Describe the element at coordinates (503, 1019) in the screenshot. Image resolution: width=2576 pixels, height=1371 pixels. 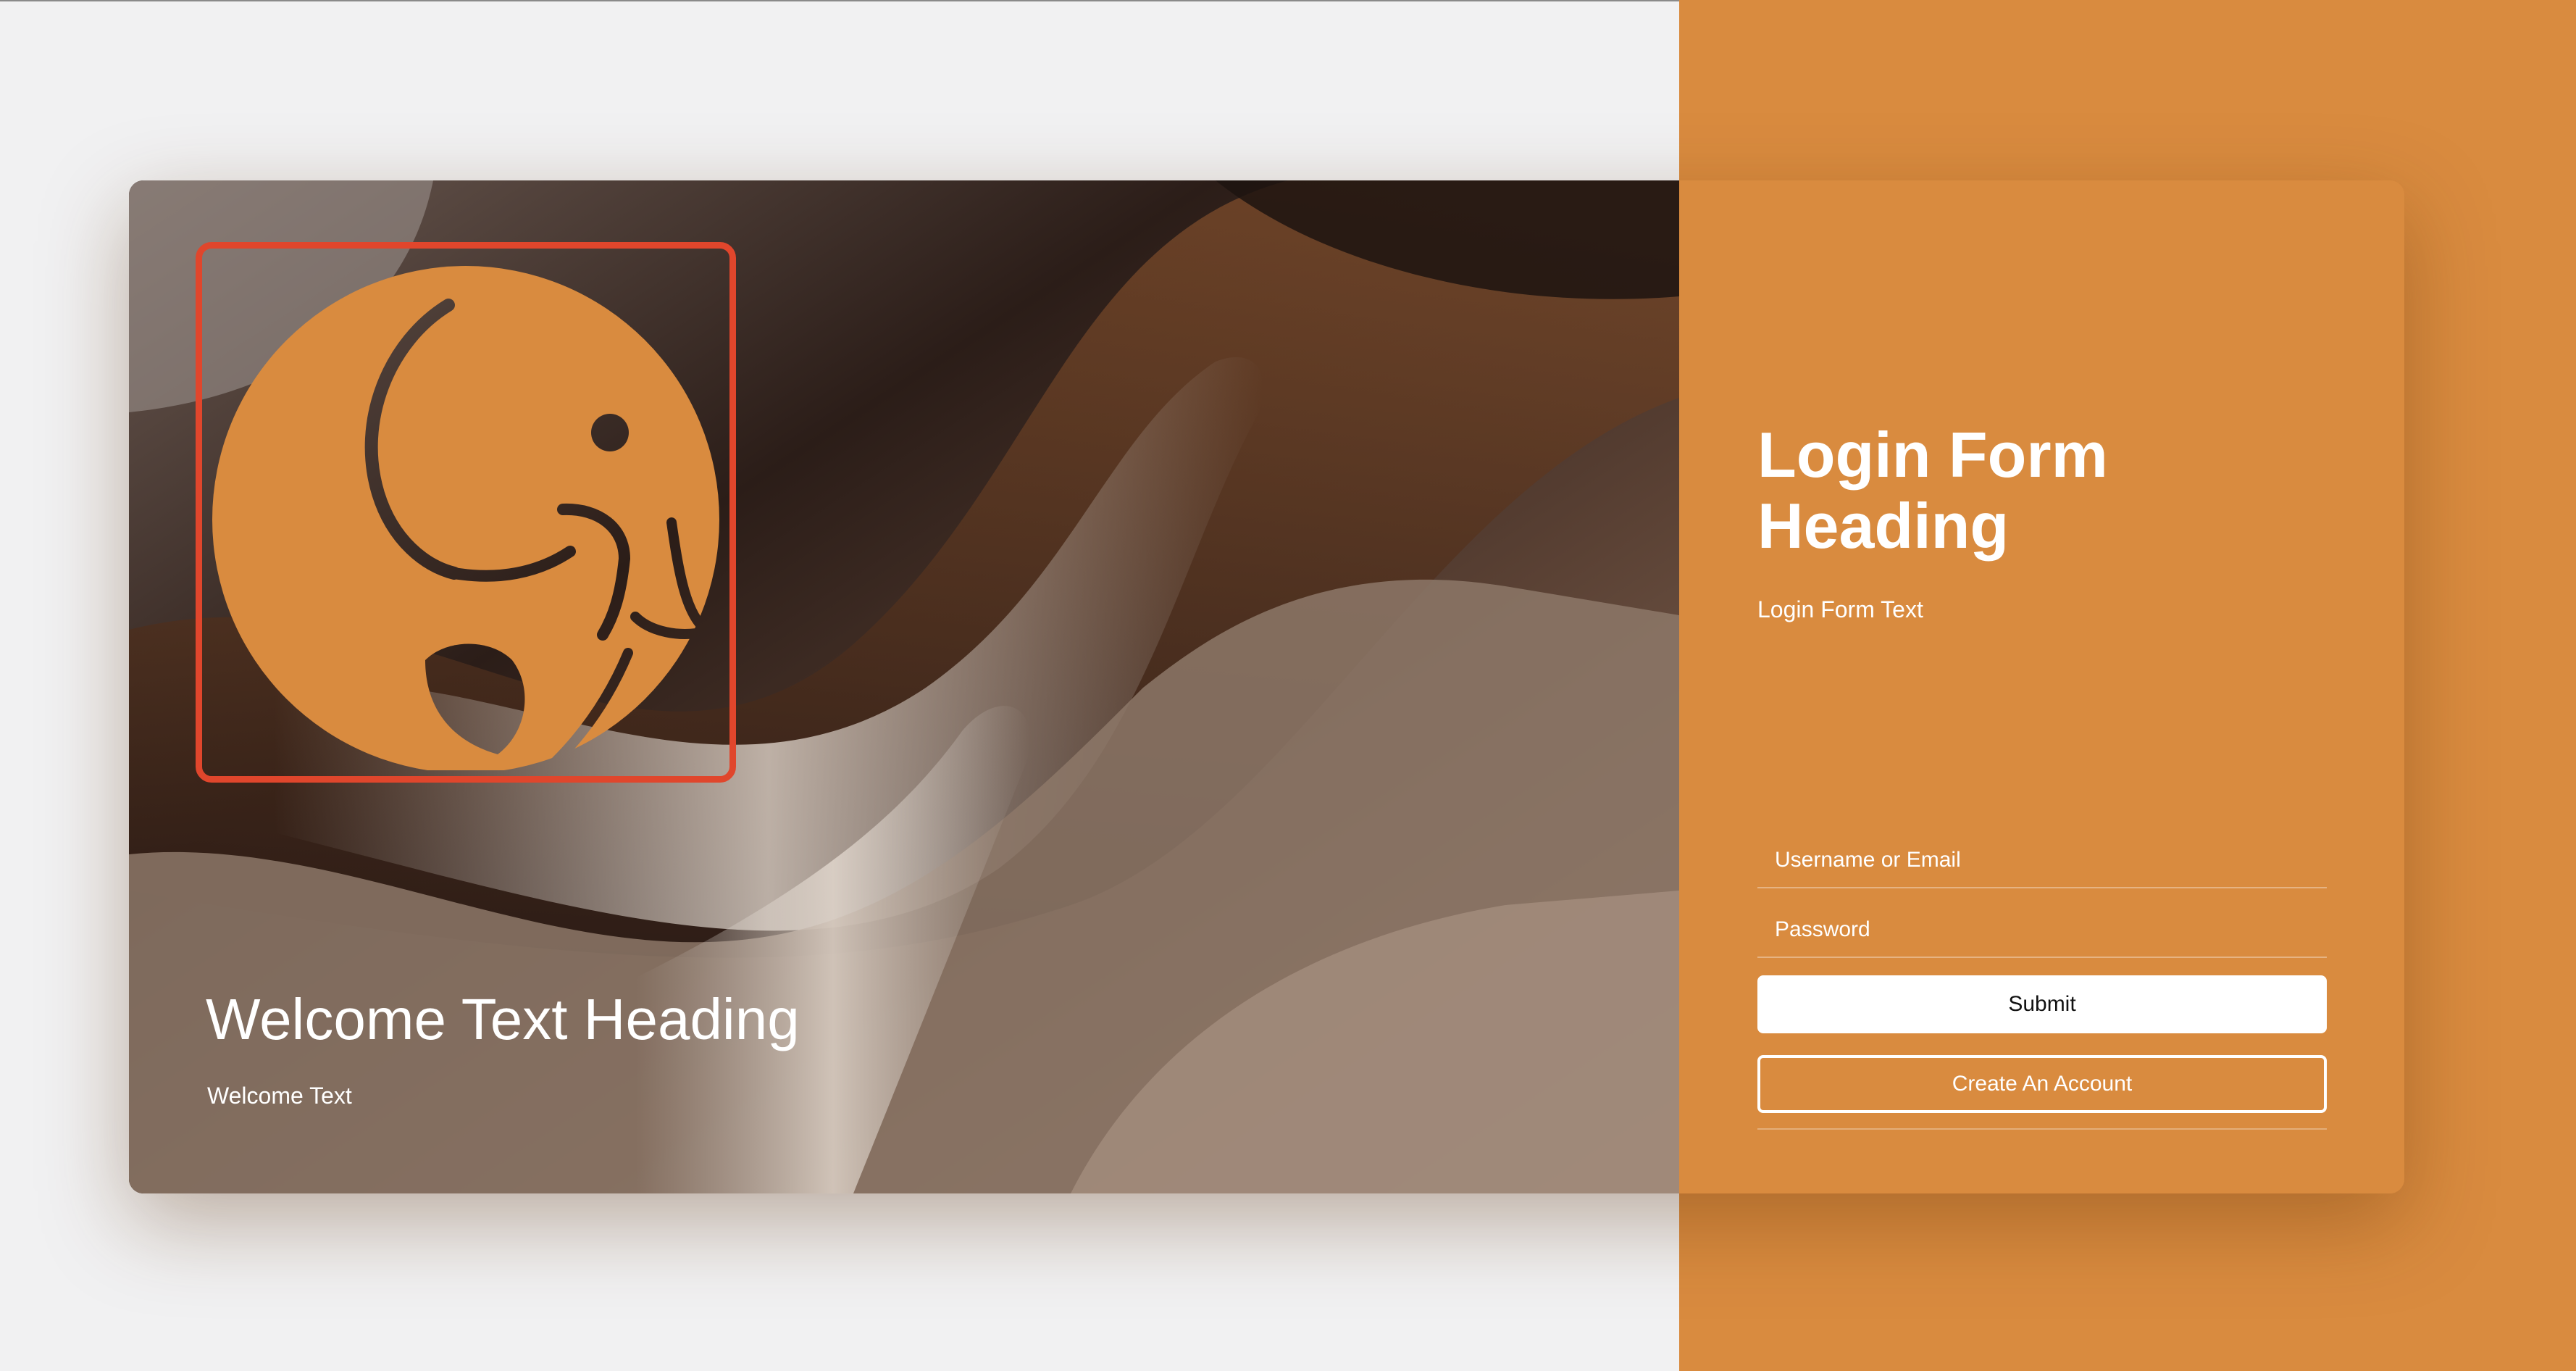
I see `welcome-heading: Welcome Text Heading` at that location.